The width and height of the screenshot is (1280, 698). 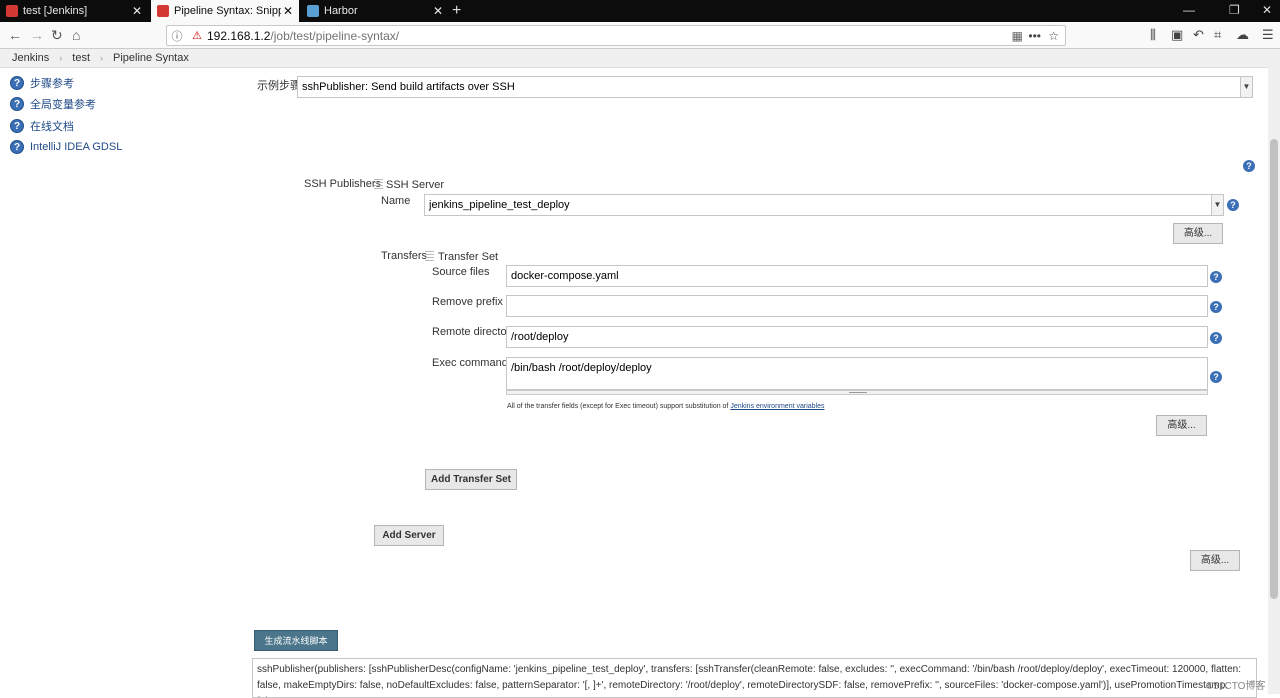 What do you see at coordinates (1153, 35) in the screenshot?
I see `library-icon: ⫼` at bounding box center [1153, 35].